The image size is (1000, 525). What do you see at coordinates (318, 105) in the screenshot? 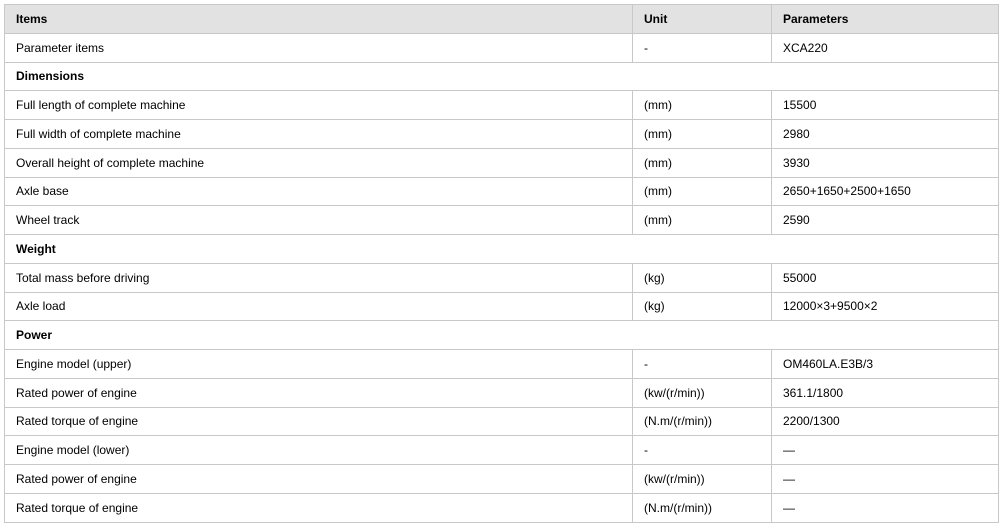
I see `cell-item: Full length of complete machine` at bounding box center [318, 105].